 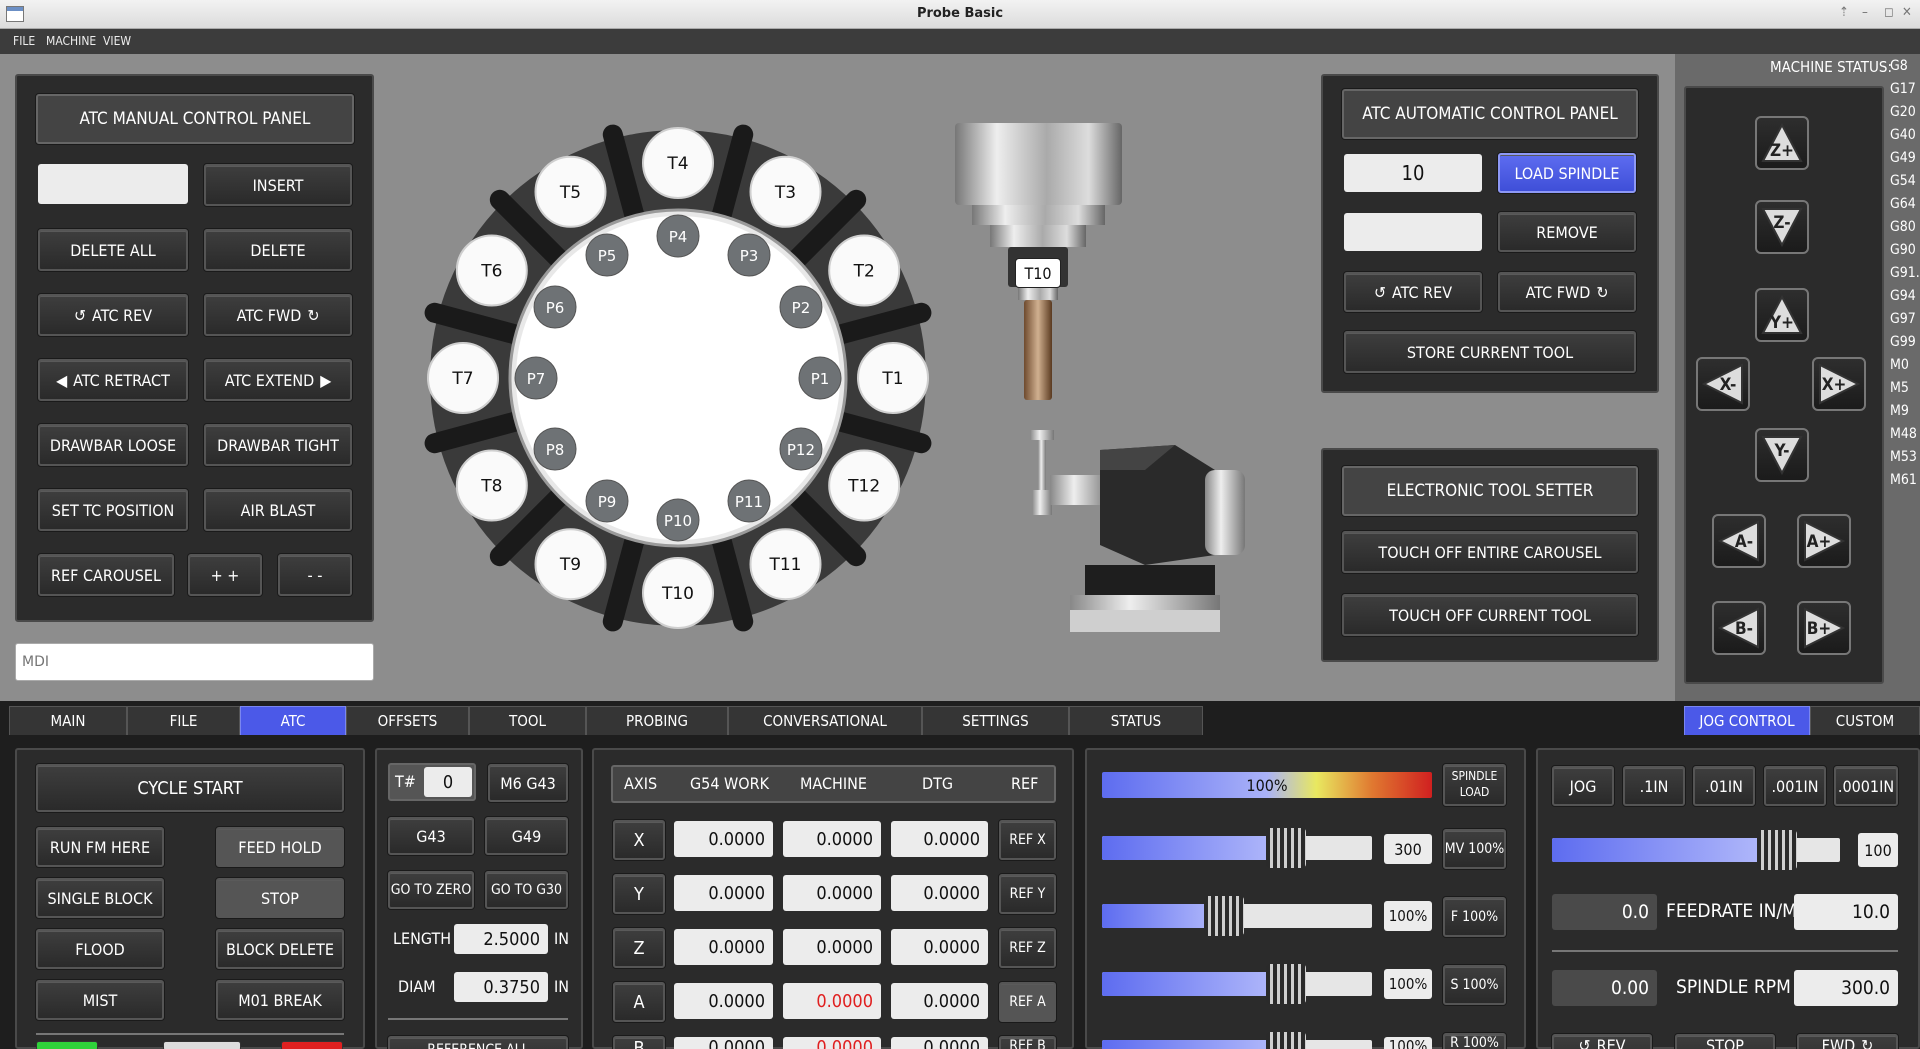 I want to click on atc-rev-auto-button: ↺ ATC REV, so click(x=1413, y=292).